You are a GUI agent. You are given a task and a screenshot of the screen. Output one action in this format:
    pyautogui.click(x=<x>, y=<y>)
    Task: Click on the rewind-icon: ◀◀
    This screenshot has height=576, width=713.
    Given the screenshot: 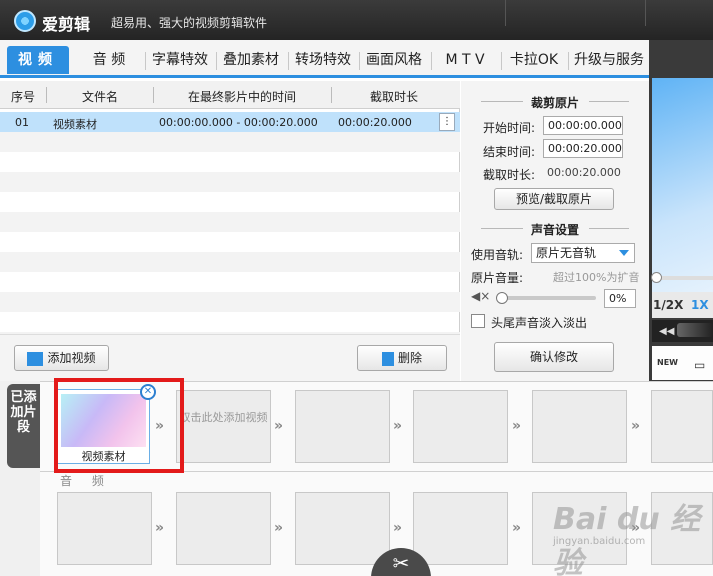 What is the action you would take?
    pyautogui.click(x=666, y=331)
    